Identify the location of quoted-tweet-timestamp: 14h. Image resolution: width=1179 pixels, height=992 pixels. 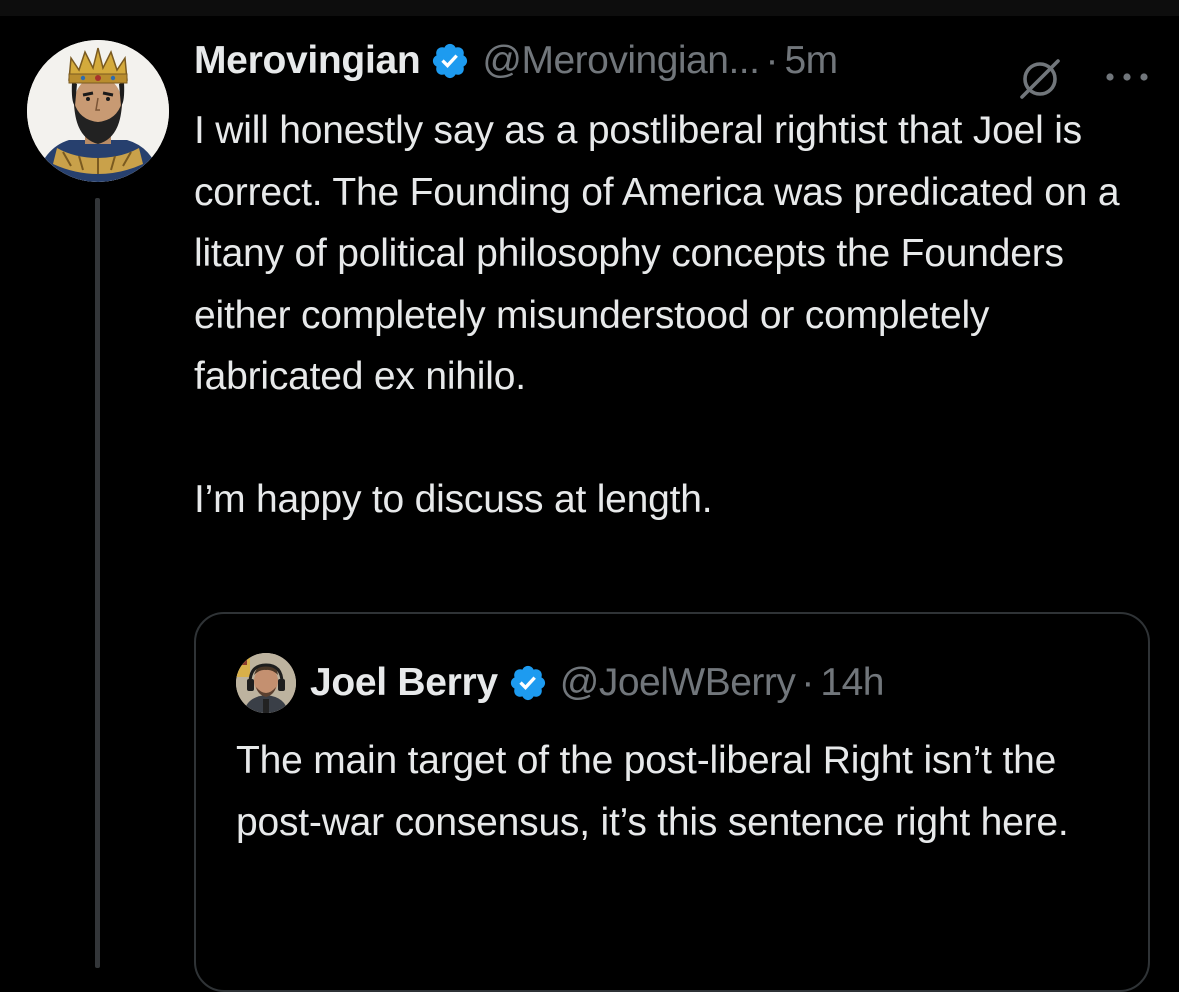
(852, 683).